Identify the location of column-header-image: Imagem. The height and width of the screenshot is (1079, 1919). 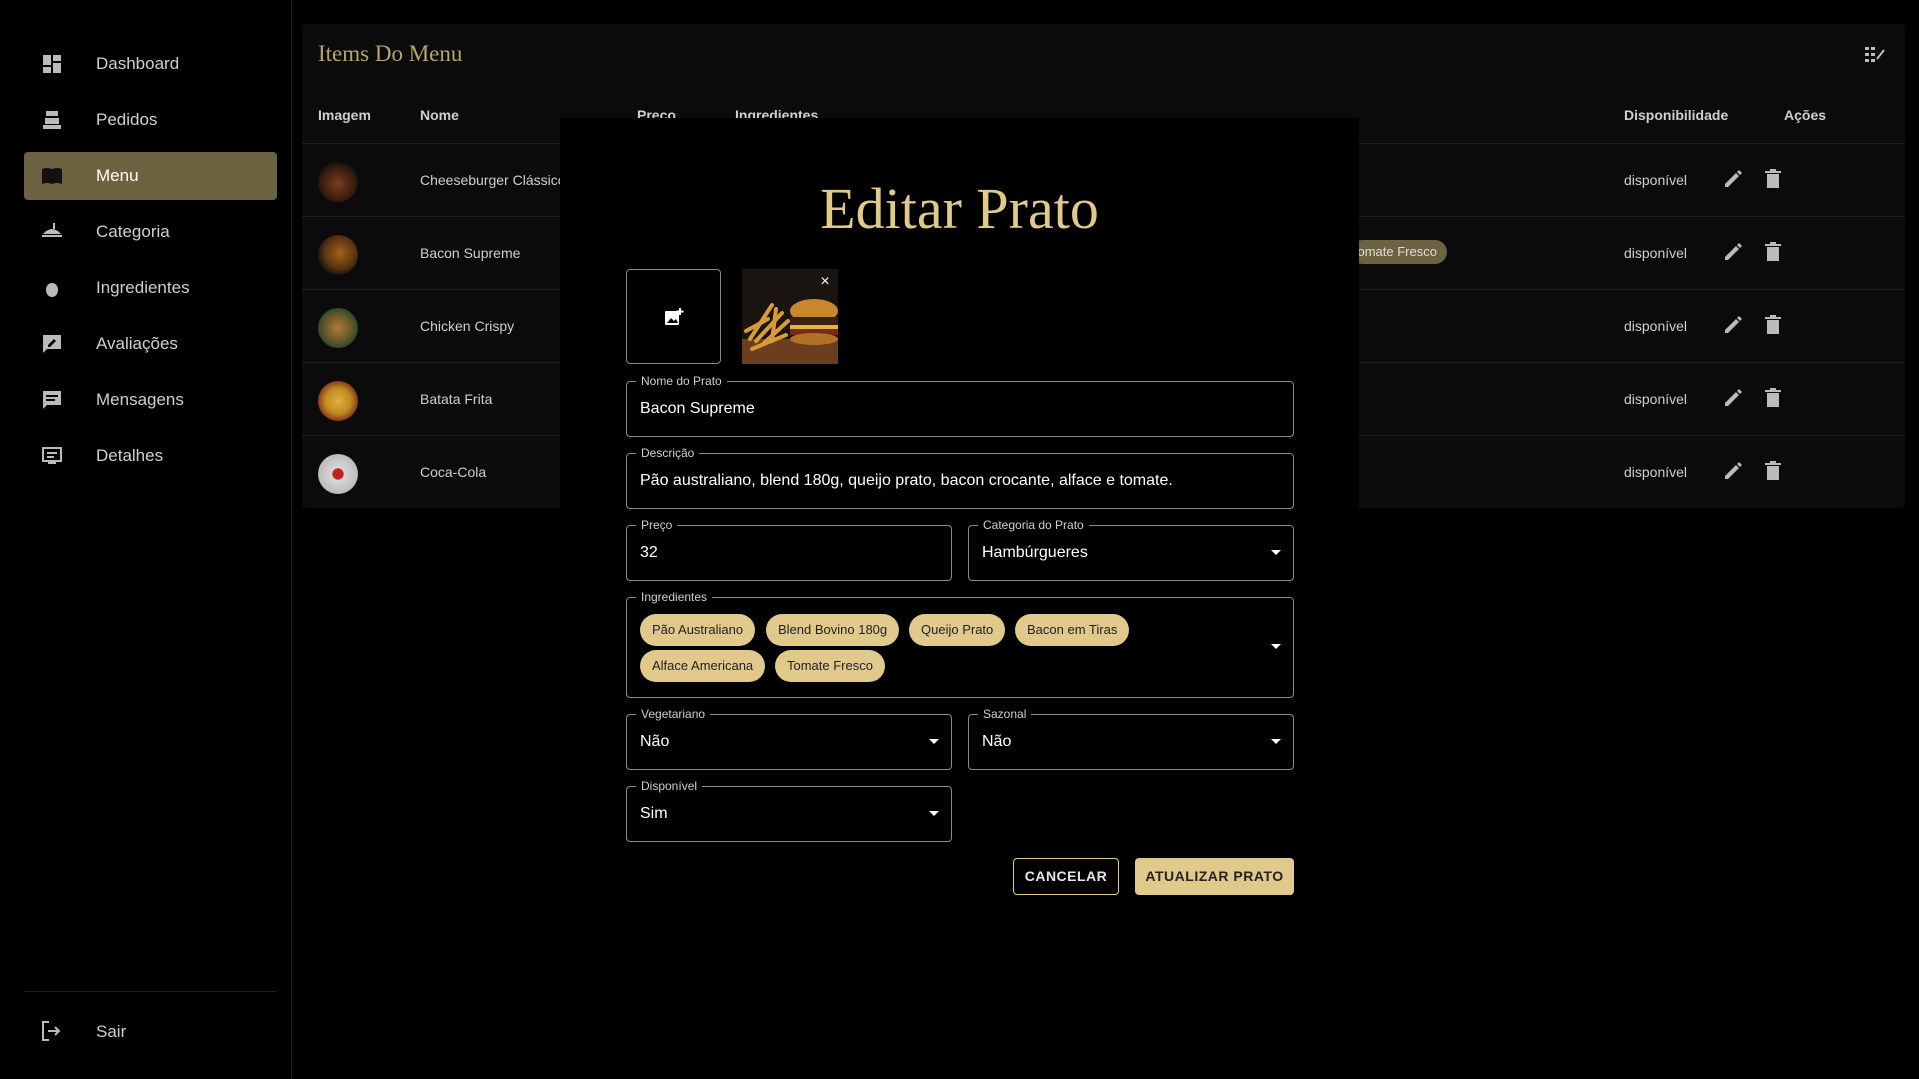
(344, 115).